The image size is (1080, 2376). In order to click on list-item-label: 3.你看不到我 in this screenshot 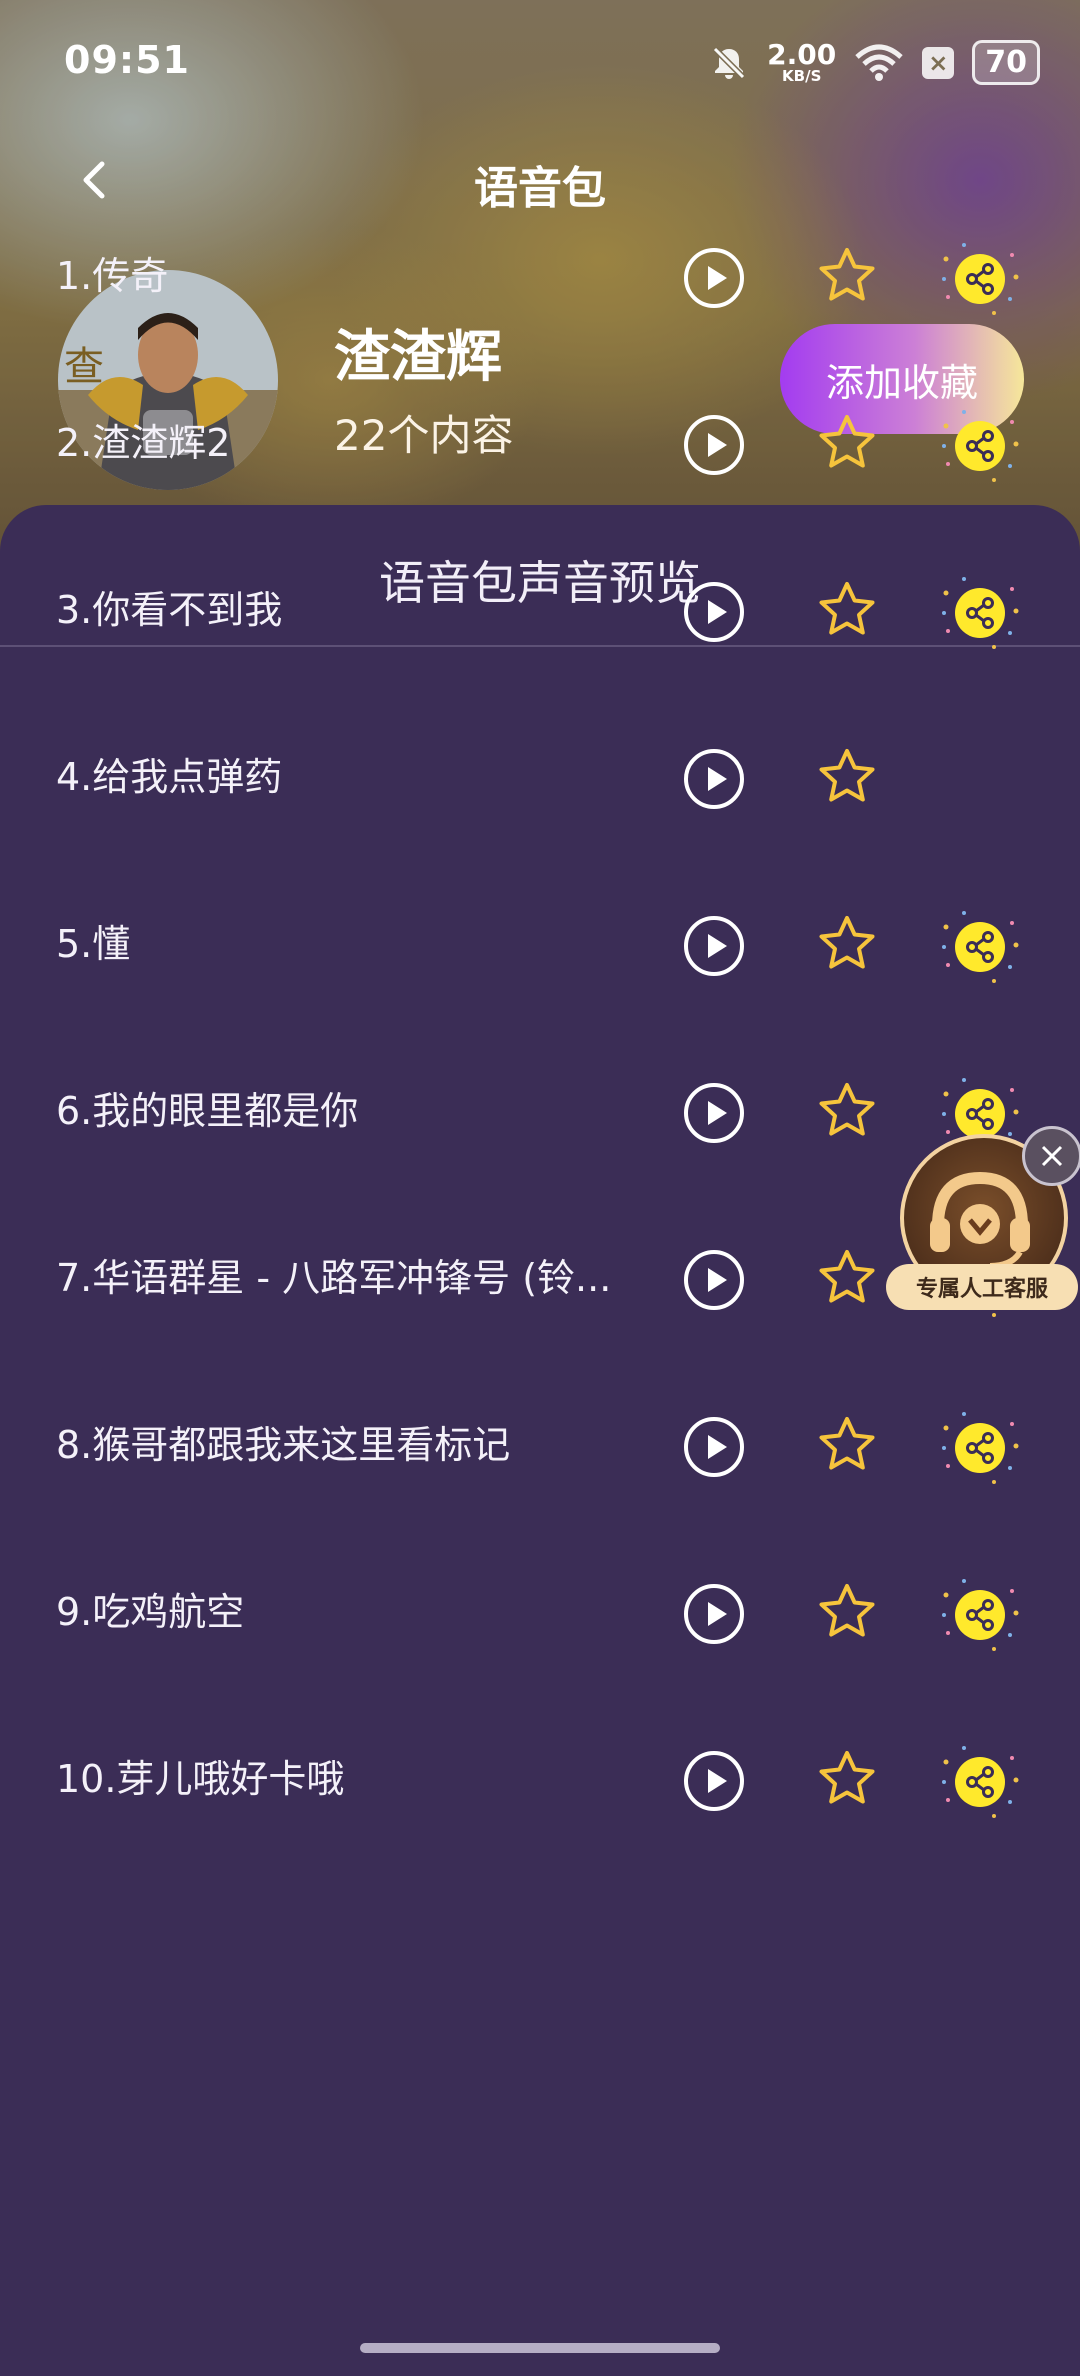, I will do `click(169, 610)`.